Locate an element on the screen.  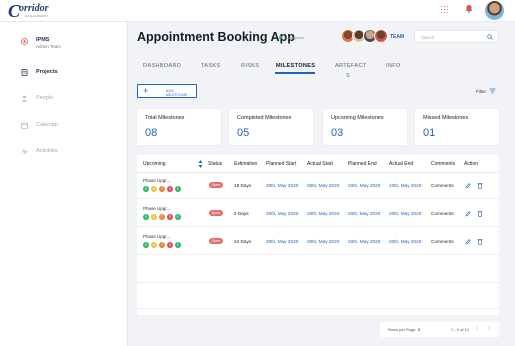
page-title: Appointment Booking App is located at coordinates (216, 37).